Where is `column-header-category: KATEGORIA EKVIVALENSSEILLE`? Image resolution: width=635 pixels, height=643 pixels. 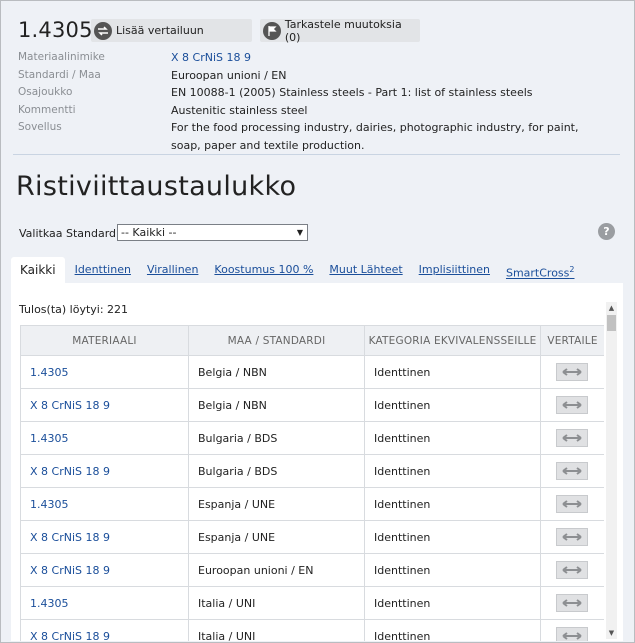 column-header-category: KATEGORIA EKVIVALENSSEILLE is located at coordinates (452, 340).